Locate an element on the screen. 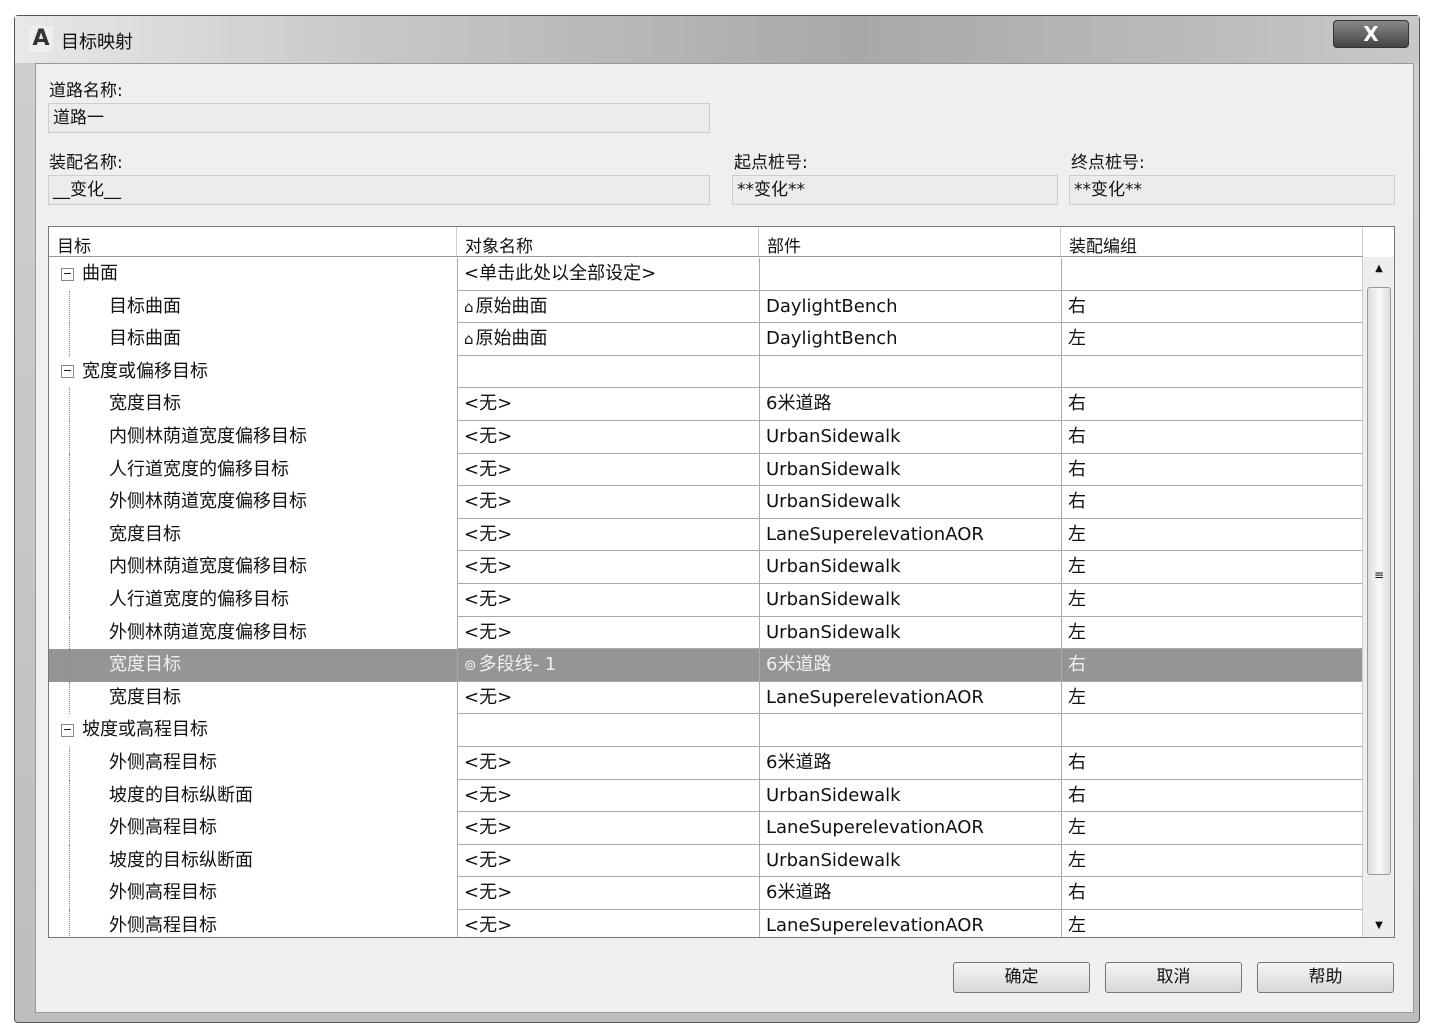 The image size is (1431, 1026). table-row: 外侧高程目标 <无> 6米道路 右 is located at coordinates (706, 763).